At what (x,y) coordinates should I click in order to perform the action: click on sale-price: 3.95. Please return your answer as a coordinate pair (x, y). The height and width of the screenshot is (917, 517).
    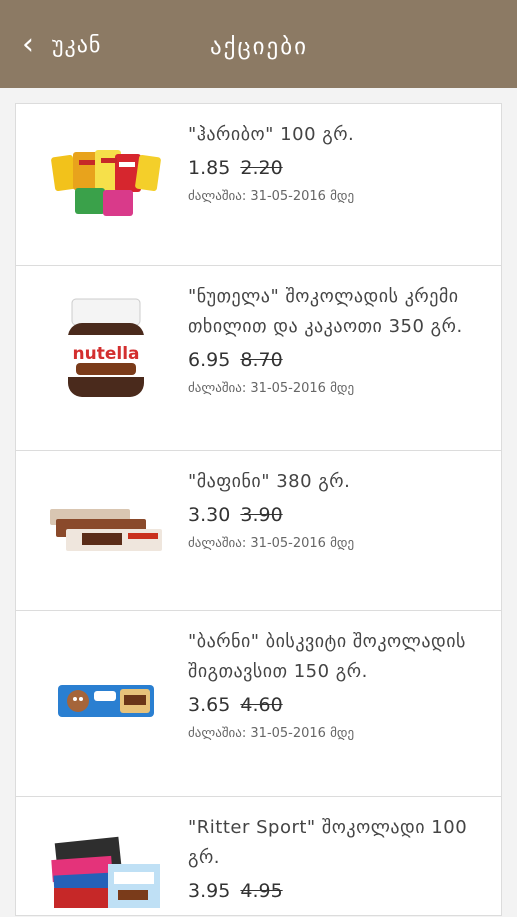
    Looking at the image, I should click on (209, 891).